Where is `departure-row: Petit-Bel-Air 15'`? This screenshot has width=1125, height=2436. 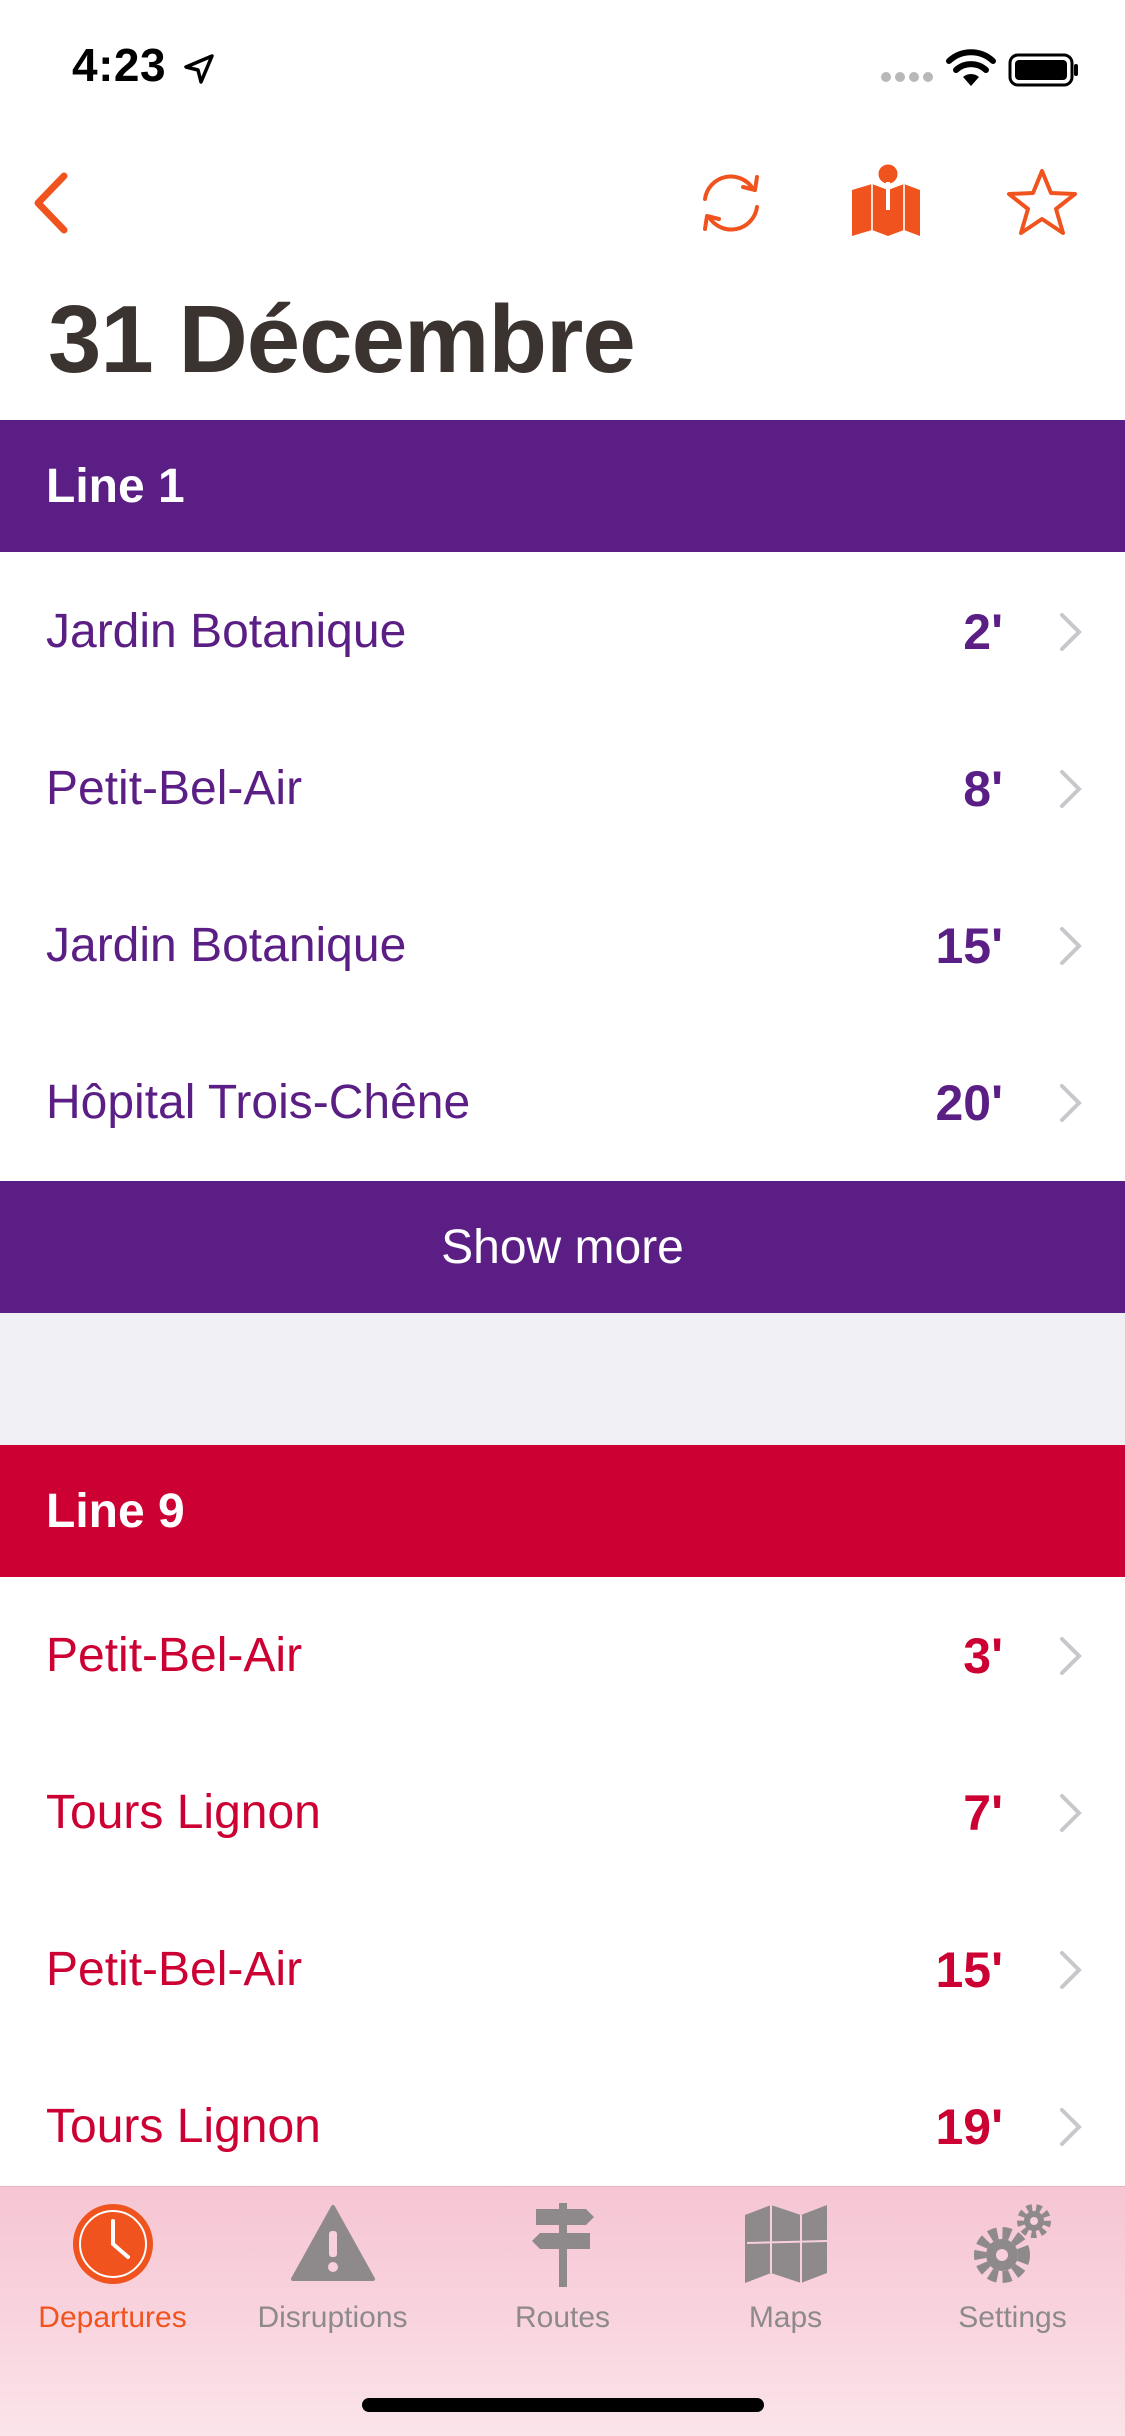 departure-row: Petit-Bel-Air 15' is located at coordinates (562, 1969).